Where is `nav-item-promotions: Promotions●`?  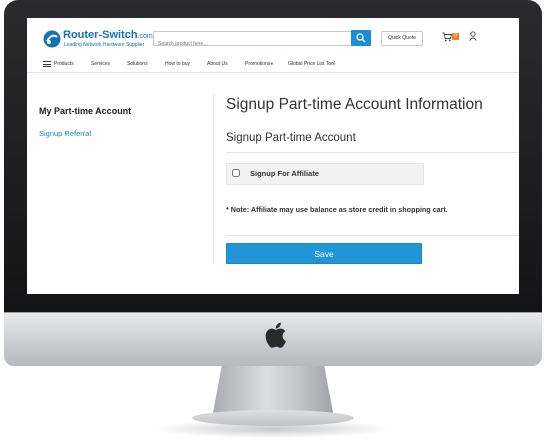 nav-item-promotions: Promotions● is located at coordinates (259, 64).